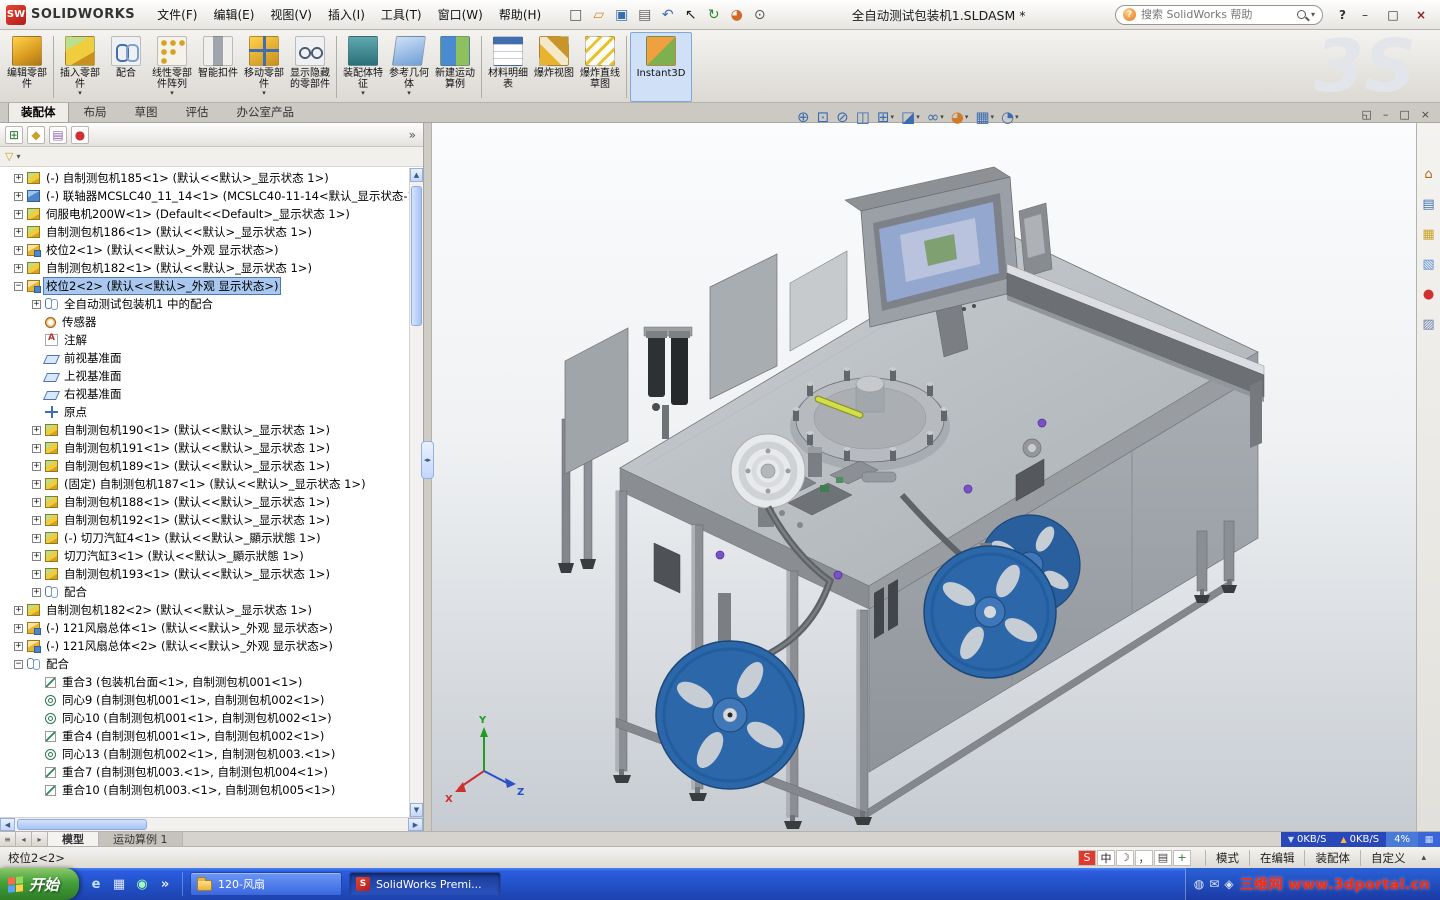 This screenshot has height=900, width=1440. Describe the element at coordinates (212, 628) in the screenshot. I see `tree-item: + (-) 121风扇总体<1> (默认<<默认>_外观 显示状态>)` at that location.